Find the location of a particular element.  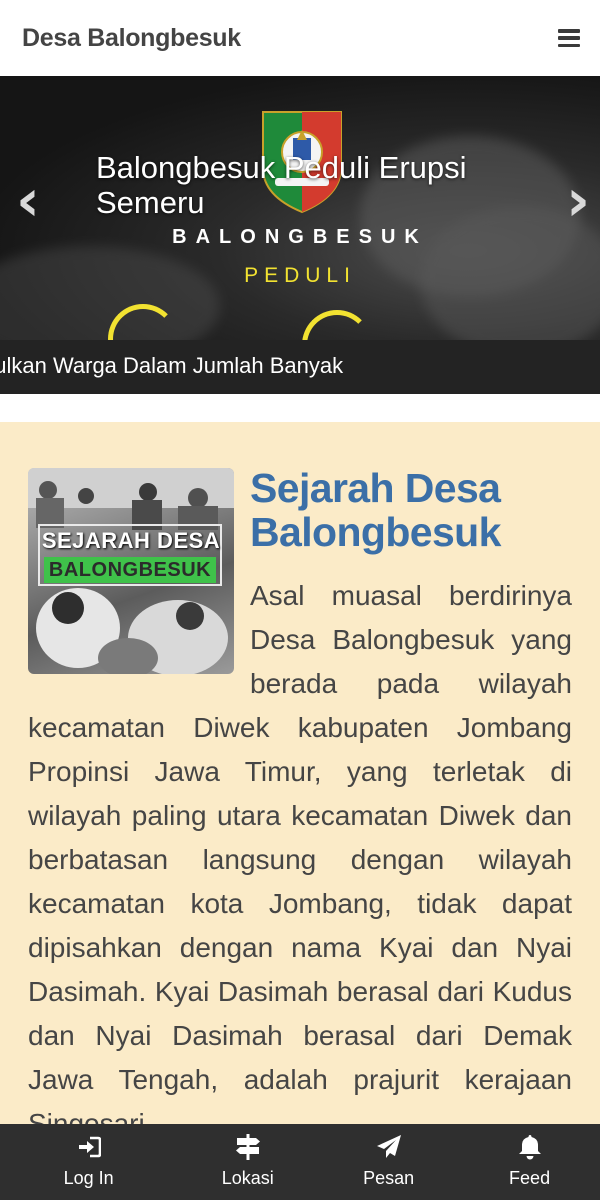

nav-pesan: Pesan is located at coordinates (388, 1162).